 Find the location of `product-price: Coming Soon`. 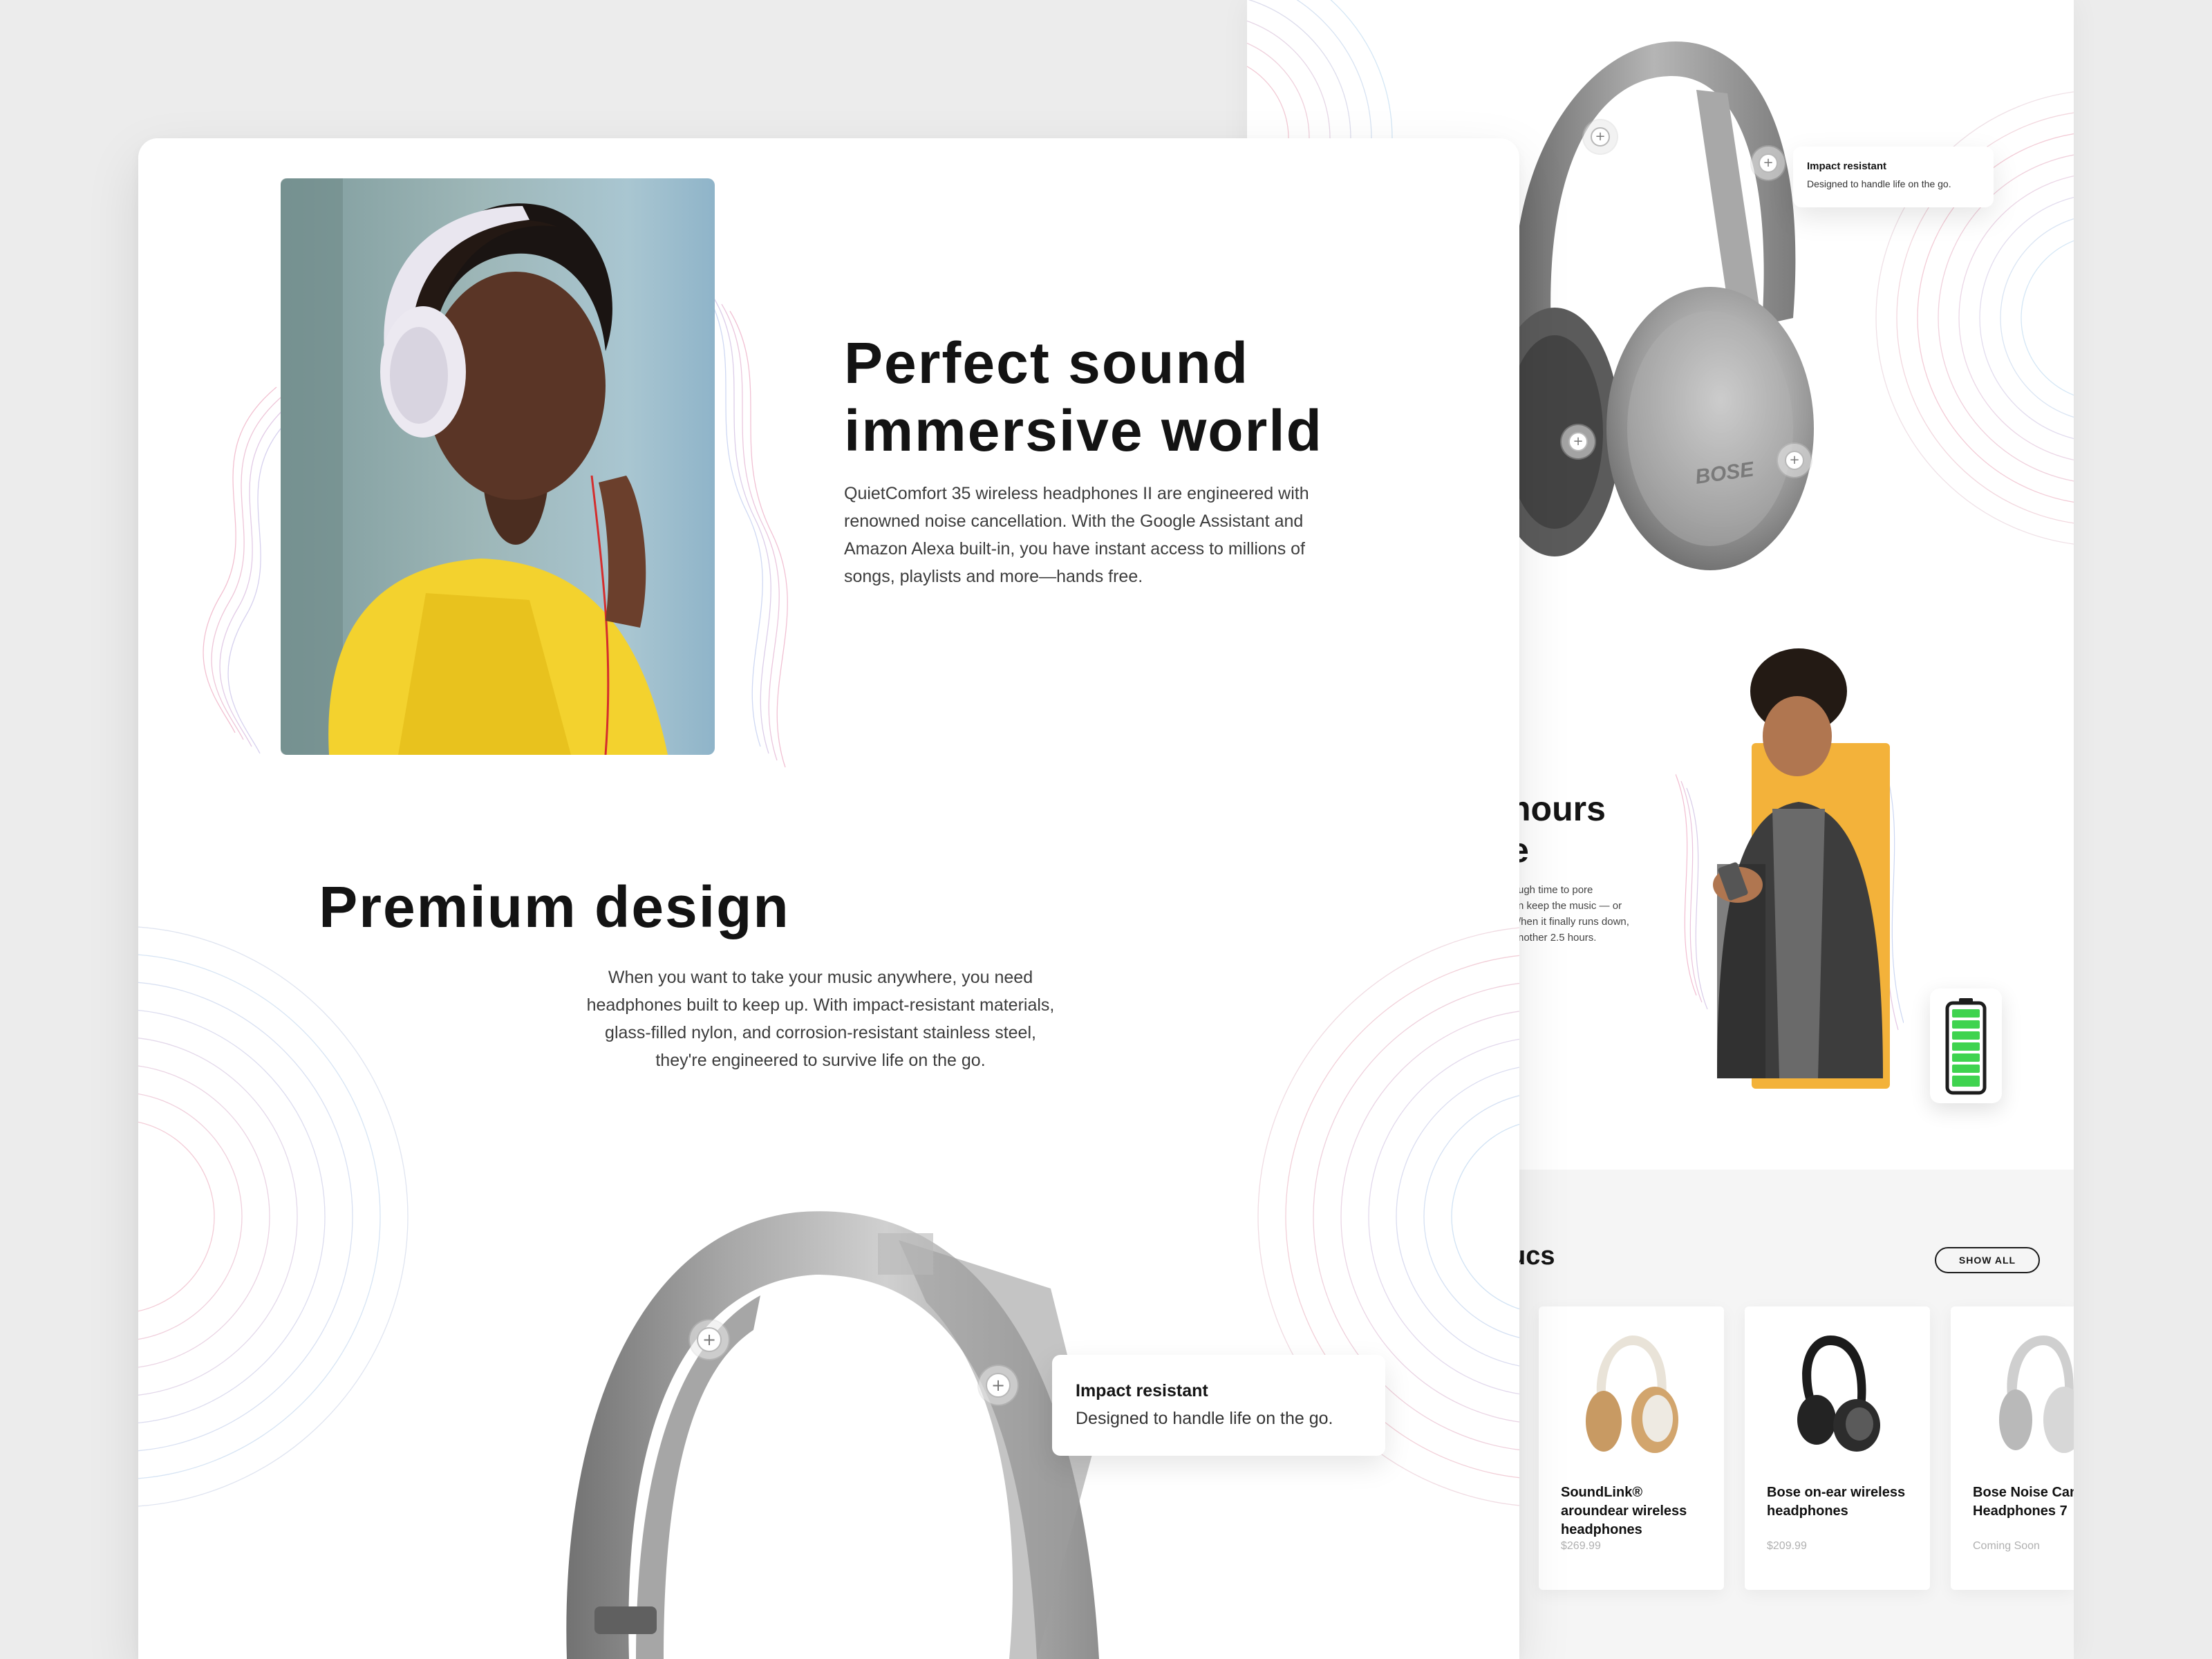

product-price: Coming Soon is located at coordinates (2007, 1546).